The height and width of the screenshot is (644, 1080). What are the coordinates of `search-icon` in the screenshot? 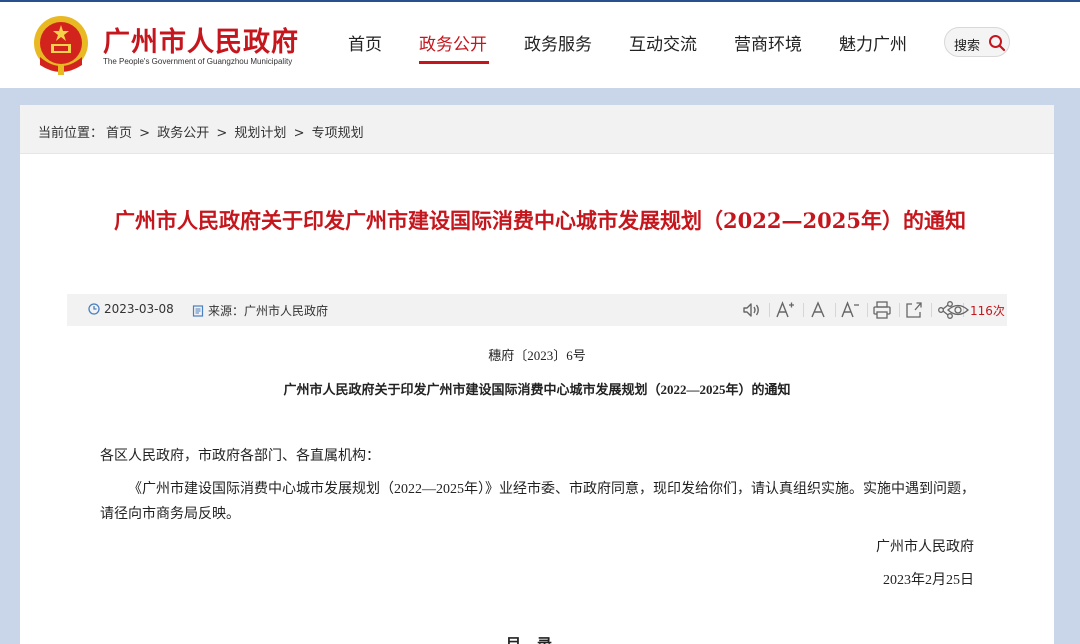 It's located at (997, 43).